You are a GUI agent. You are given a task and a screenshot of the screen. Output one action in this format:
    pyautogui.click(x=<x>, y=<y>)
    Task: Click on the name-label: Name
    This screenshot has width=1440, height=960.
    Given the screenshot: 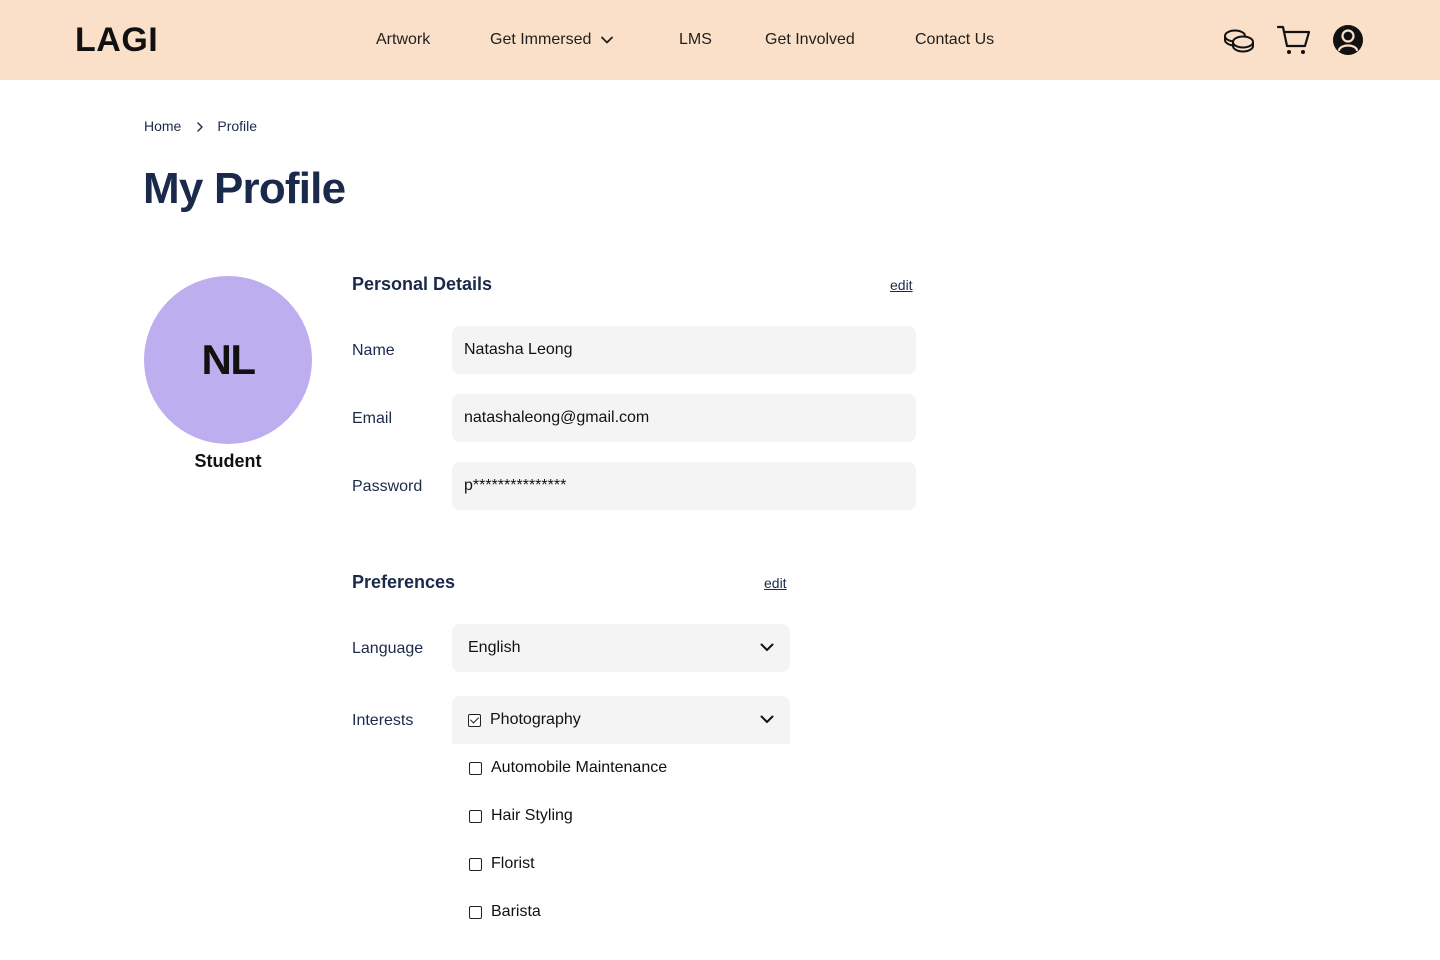 What is the action you would take?
    pyautogui.click(x=373, y=350)
    